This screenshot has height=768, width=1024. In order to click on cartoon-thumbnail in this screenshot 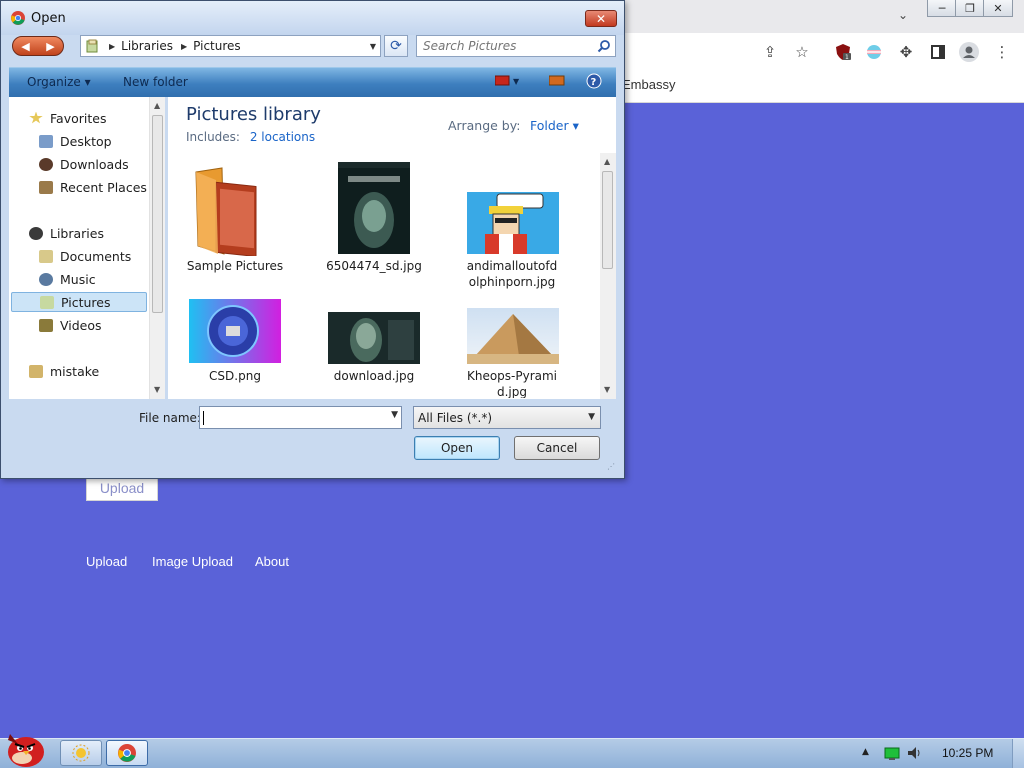, I will do `click(513, 223)`.